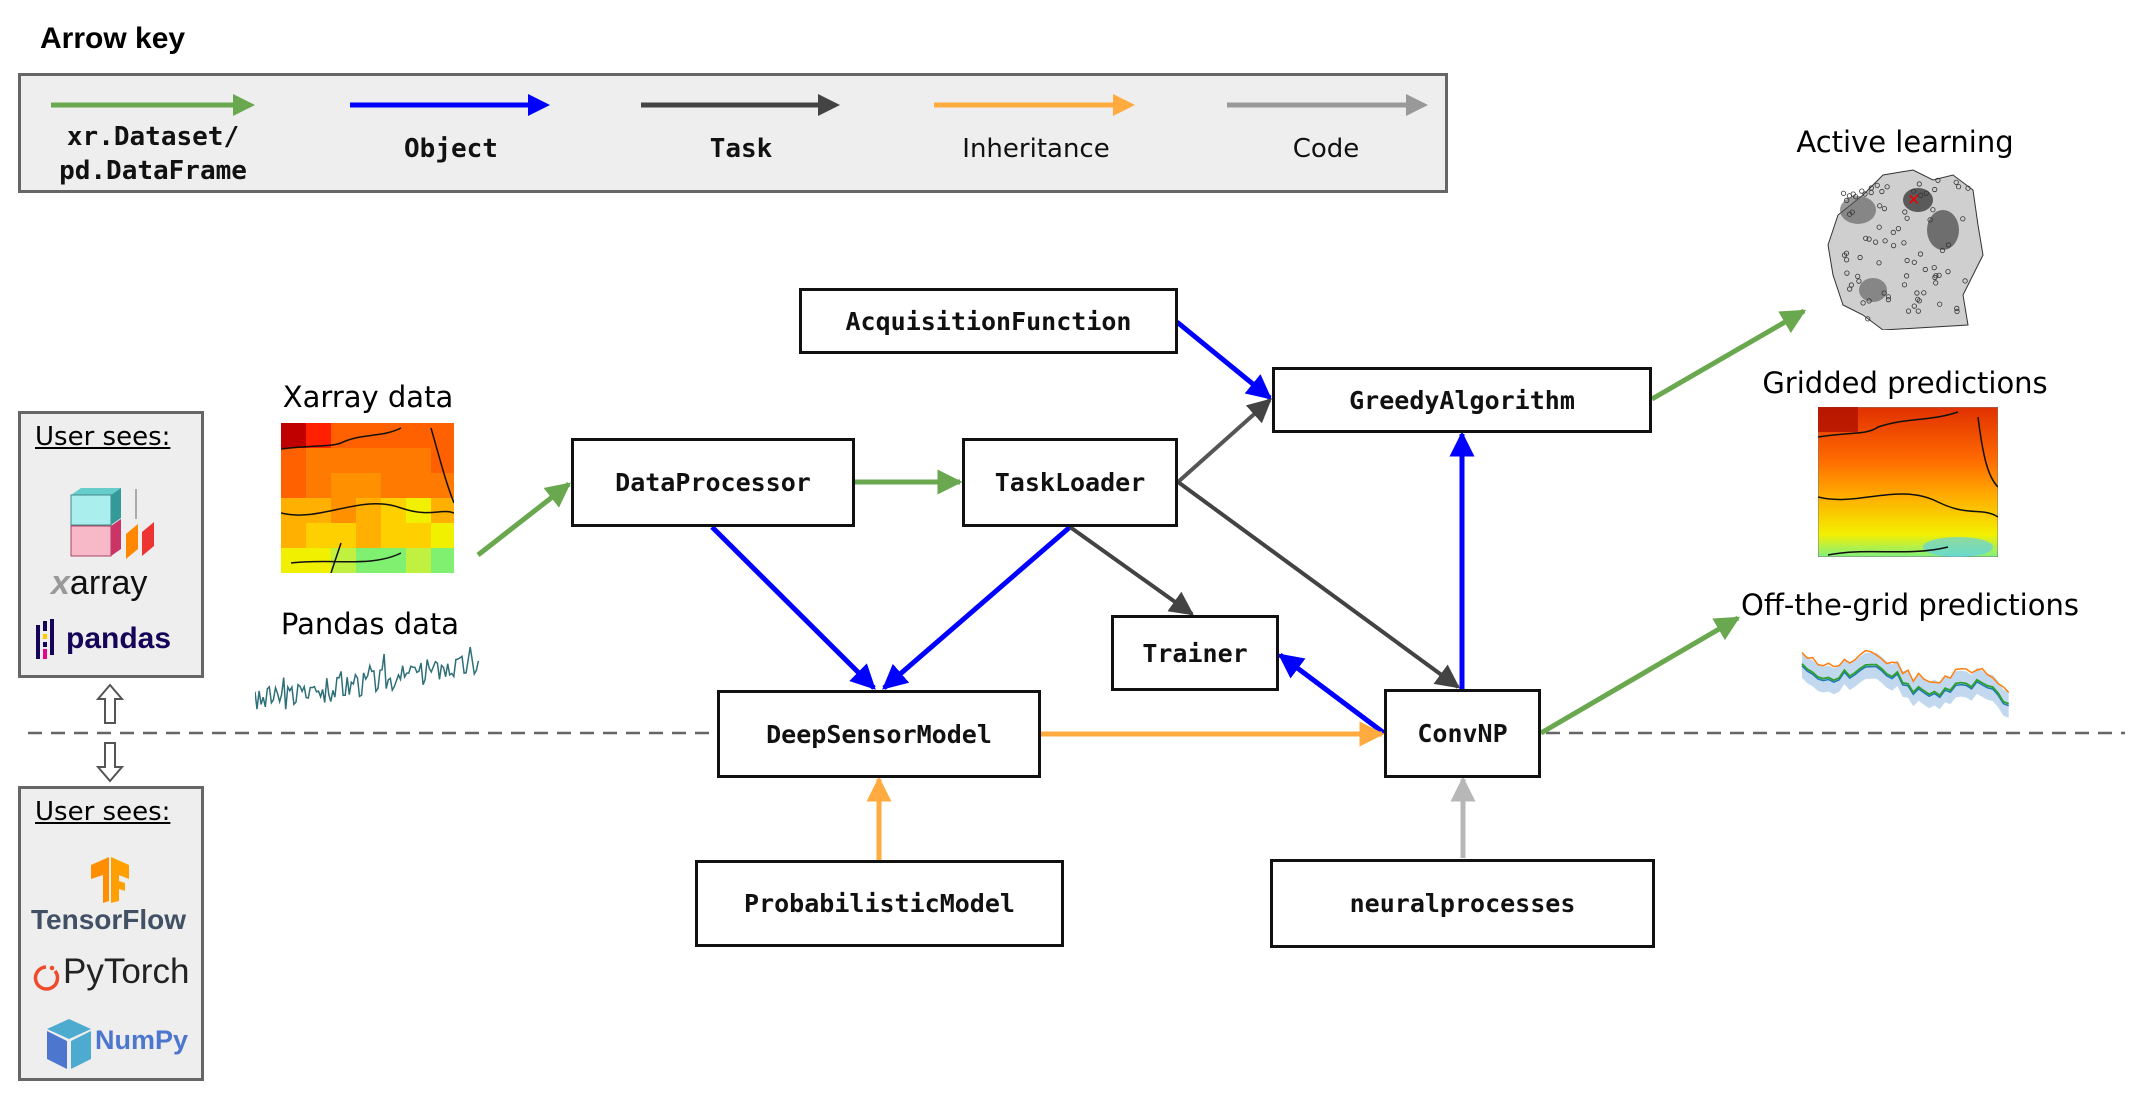  Describe the element at coordinates (1905, 142) in the screenshot. I see `active-learning-label: Active learning` at that location.